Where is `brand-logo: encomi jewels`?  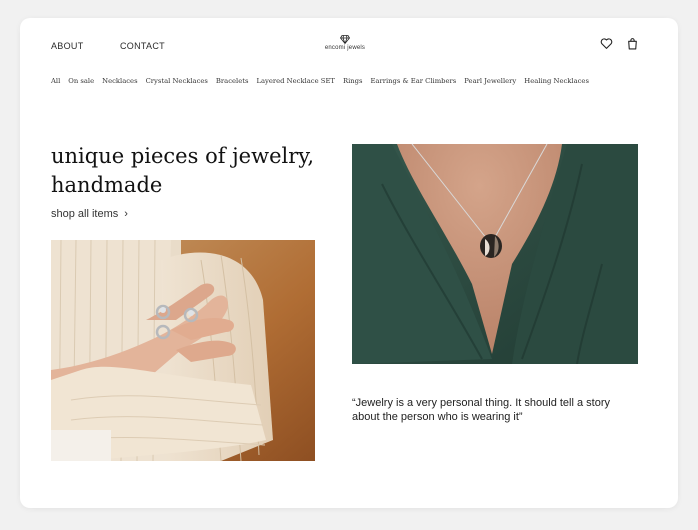 brand-logo: encomi jewels is located at coordinates (345, 43).